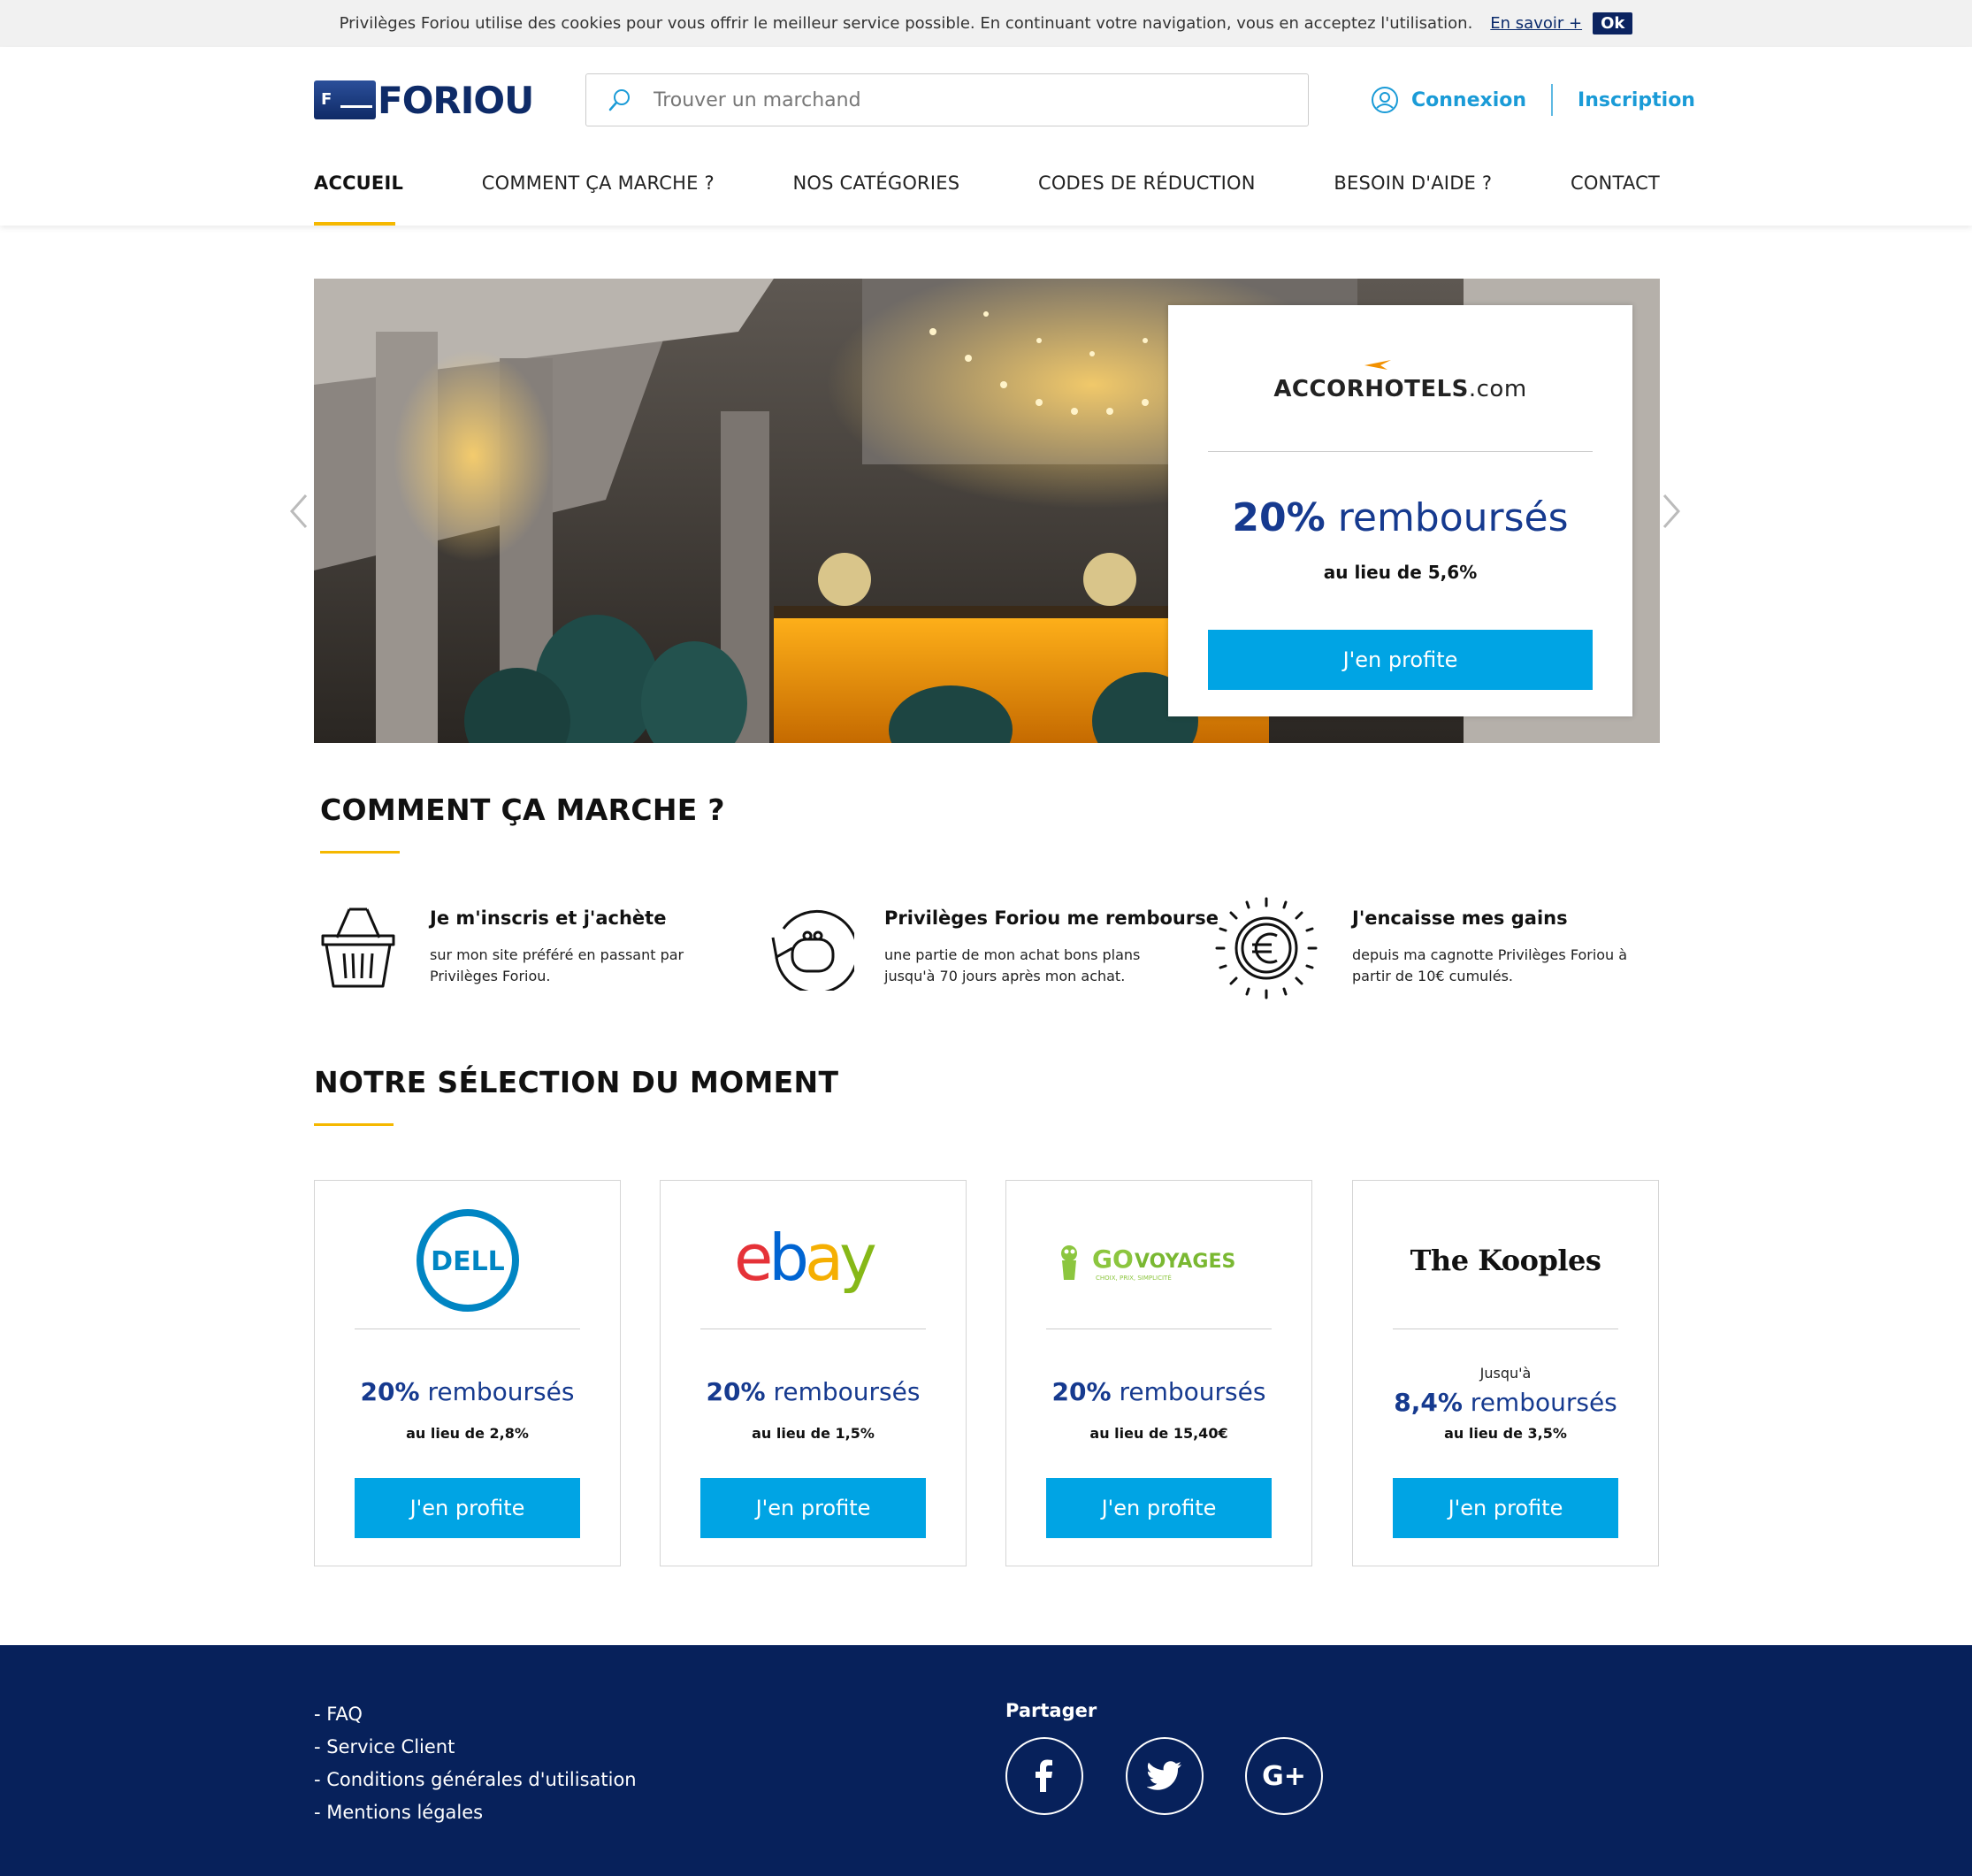 The image size is (1972, 1876). Describe the element at coordinates (358, 948) in the screenshot. I see `basket-icon` at that location.